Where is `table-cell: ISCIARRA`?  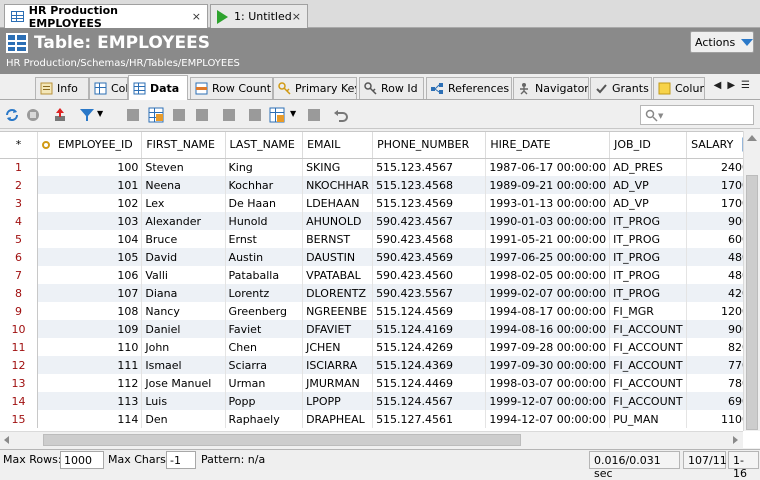
table-cell: ISCIARRA is located at coordinates (338, 365).